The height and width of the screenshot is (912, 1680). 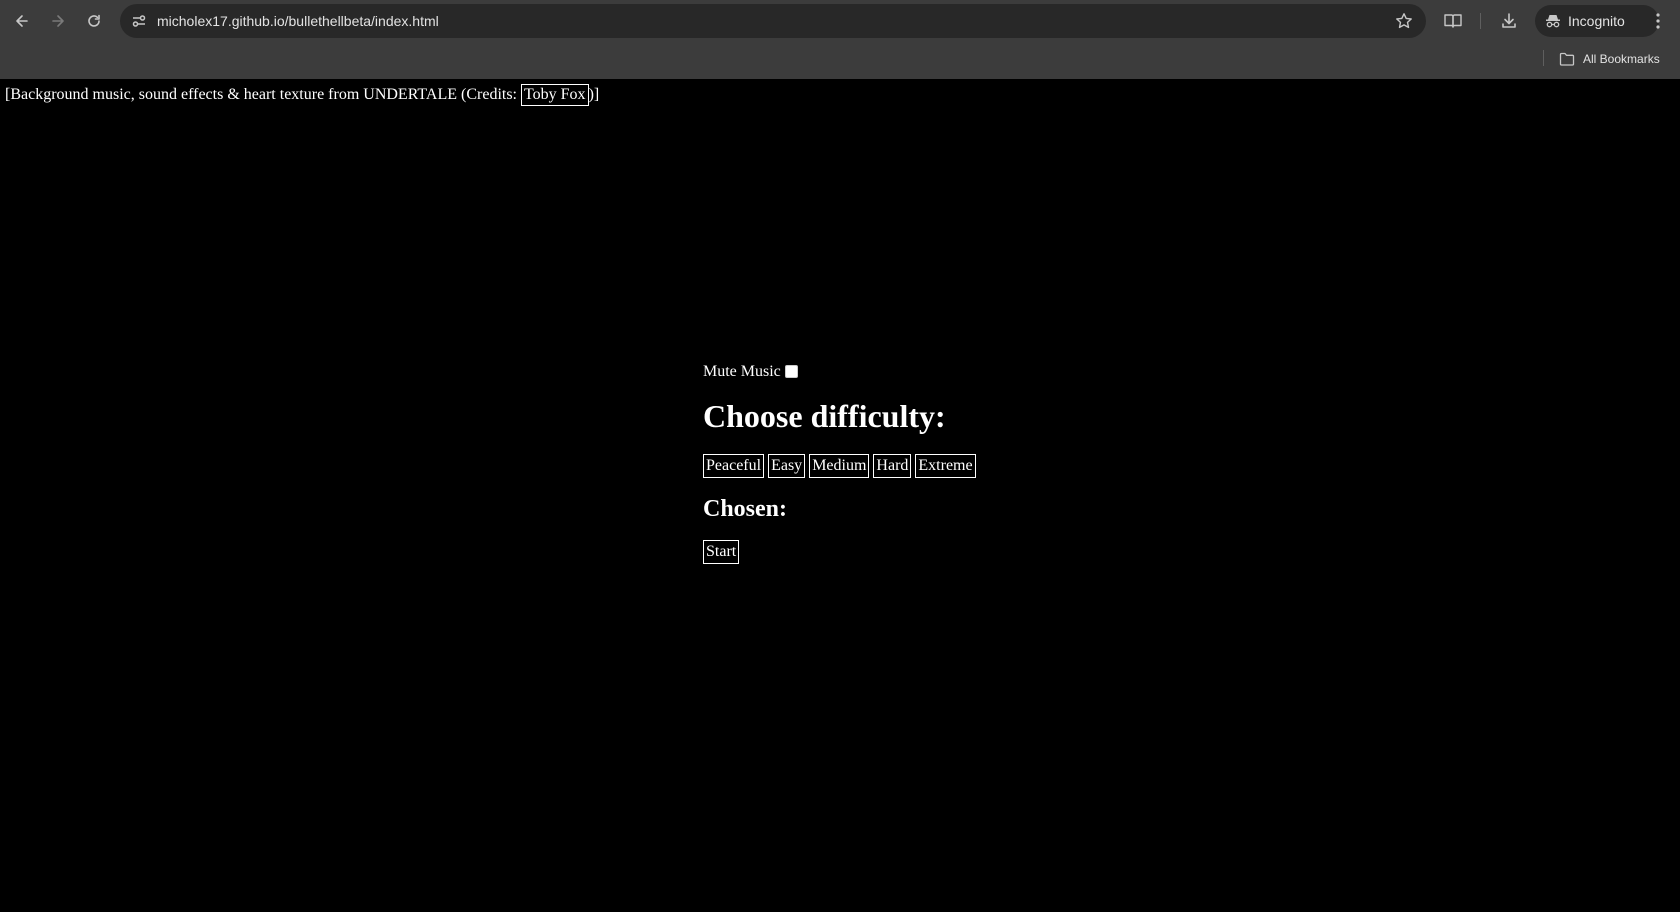 I want to click on difficulty-heading: Choose difficulty:, so click(x=824, y=416).